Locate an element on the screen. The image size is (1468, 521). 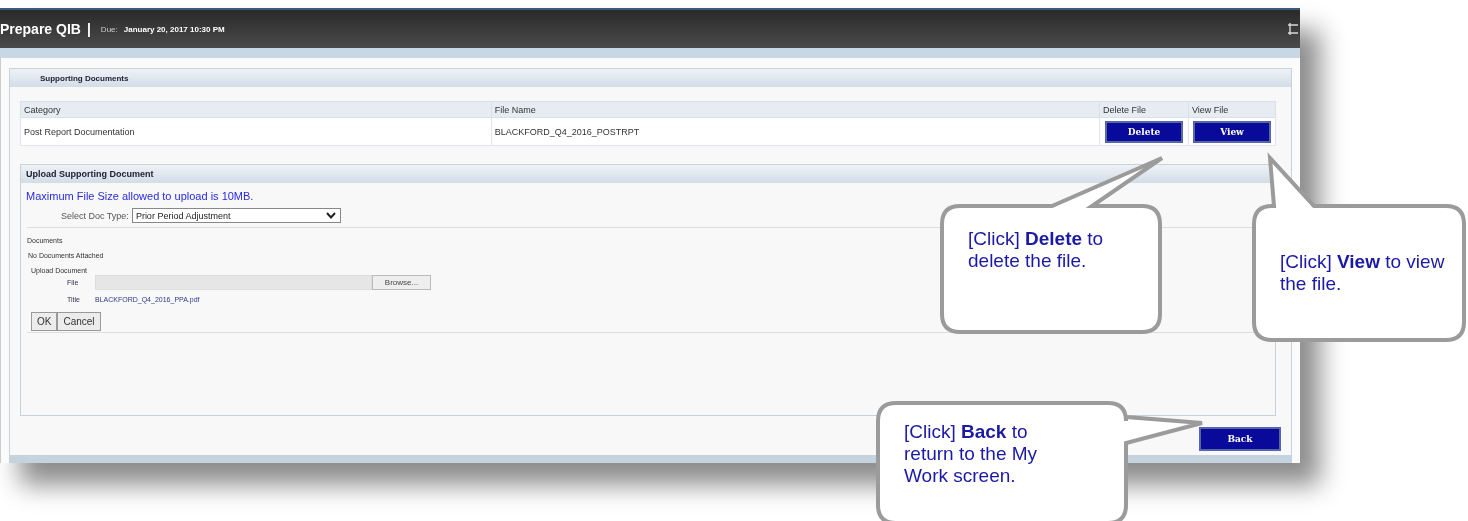
window-title: Prepare QIB is located at coordinates (40, 29).